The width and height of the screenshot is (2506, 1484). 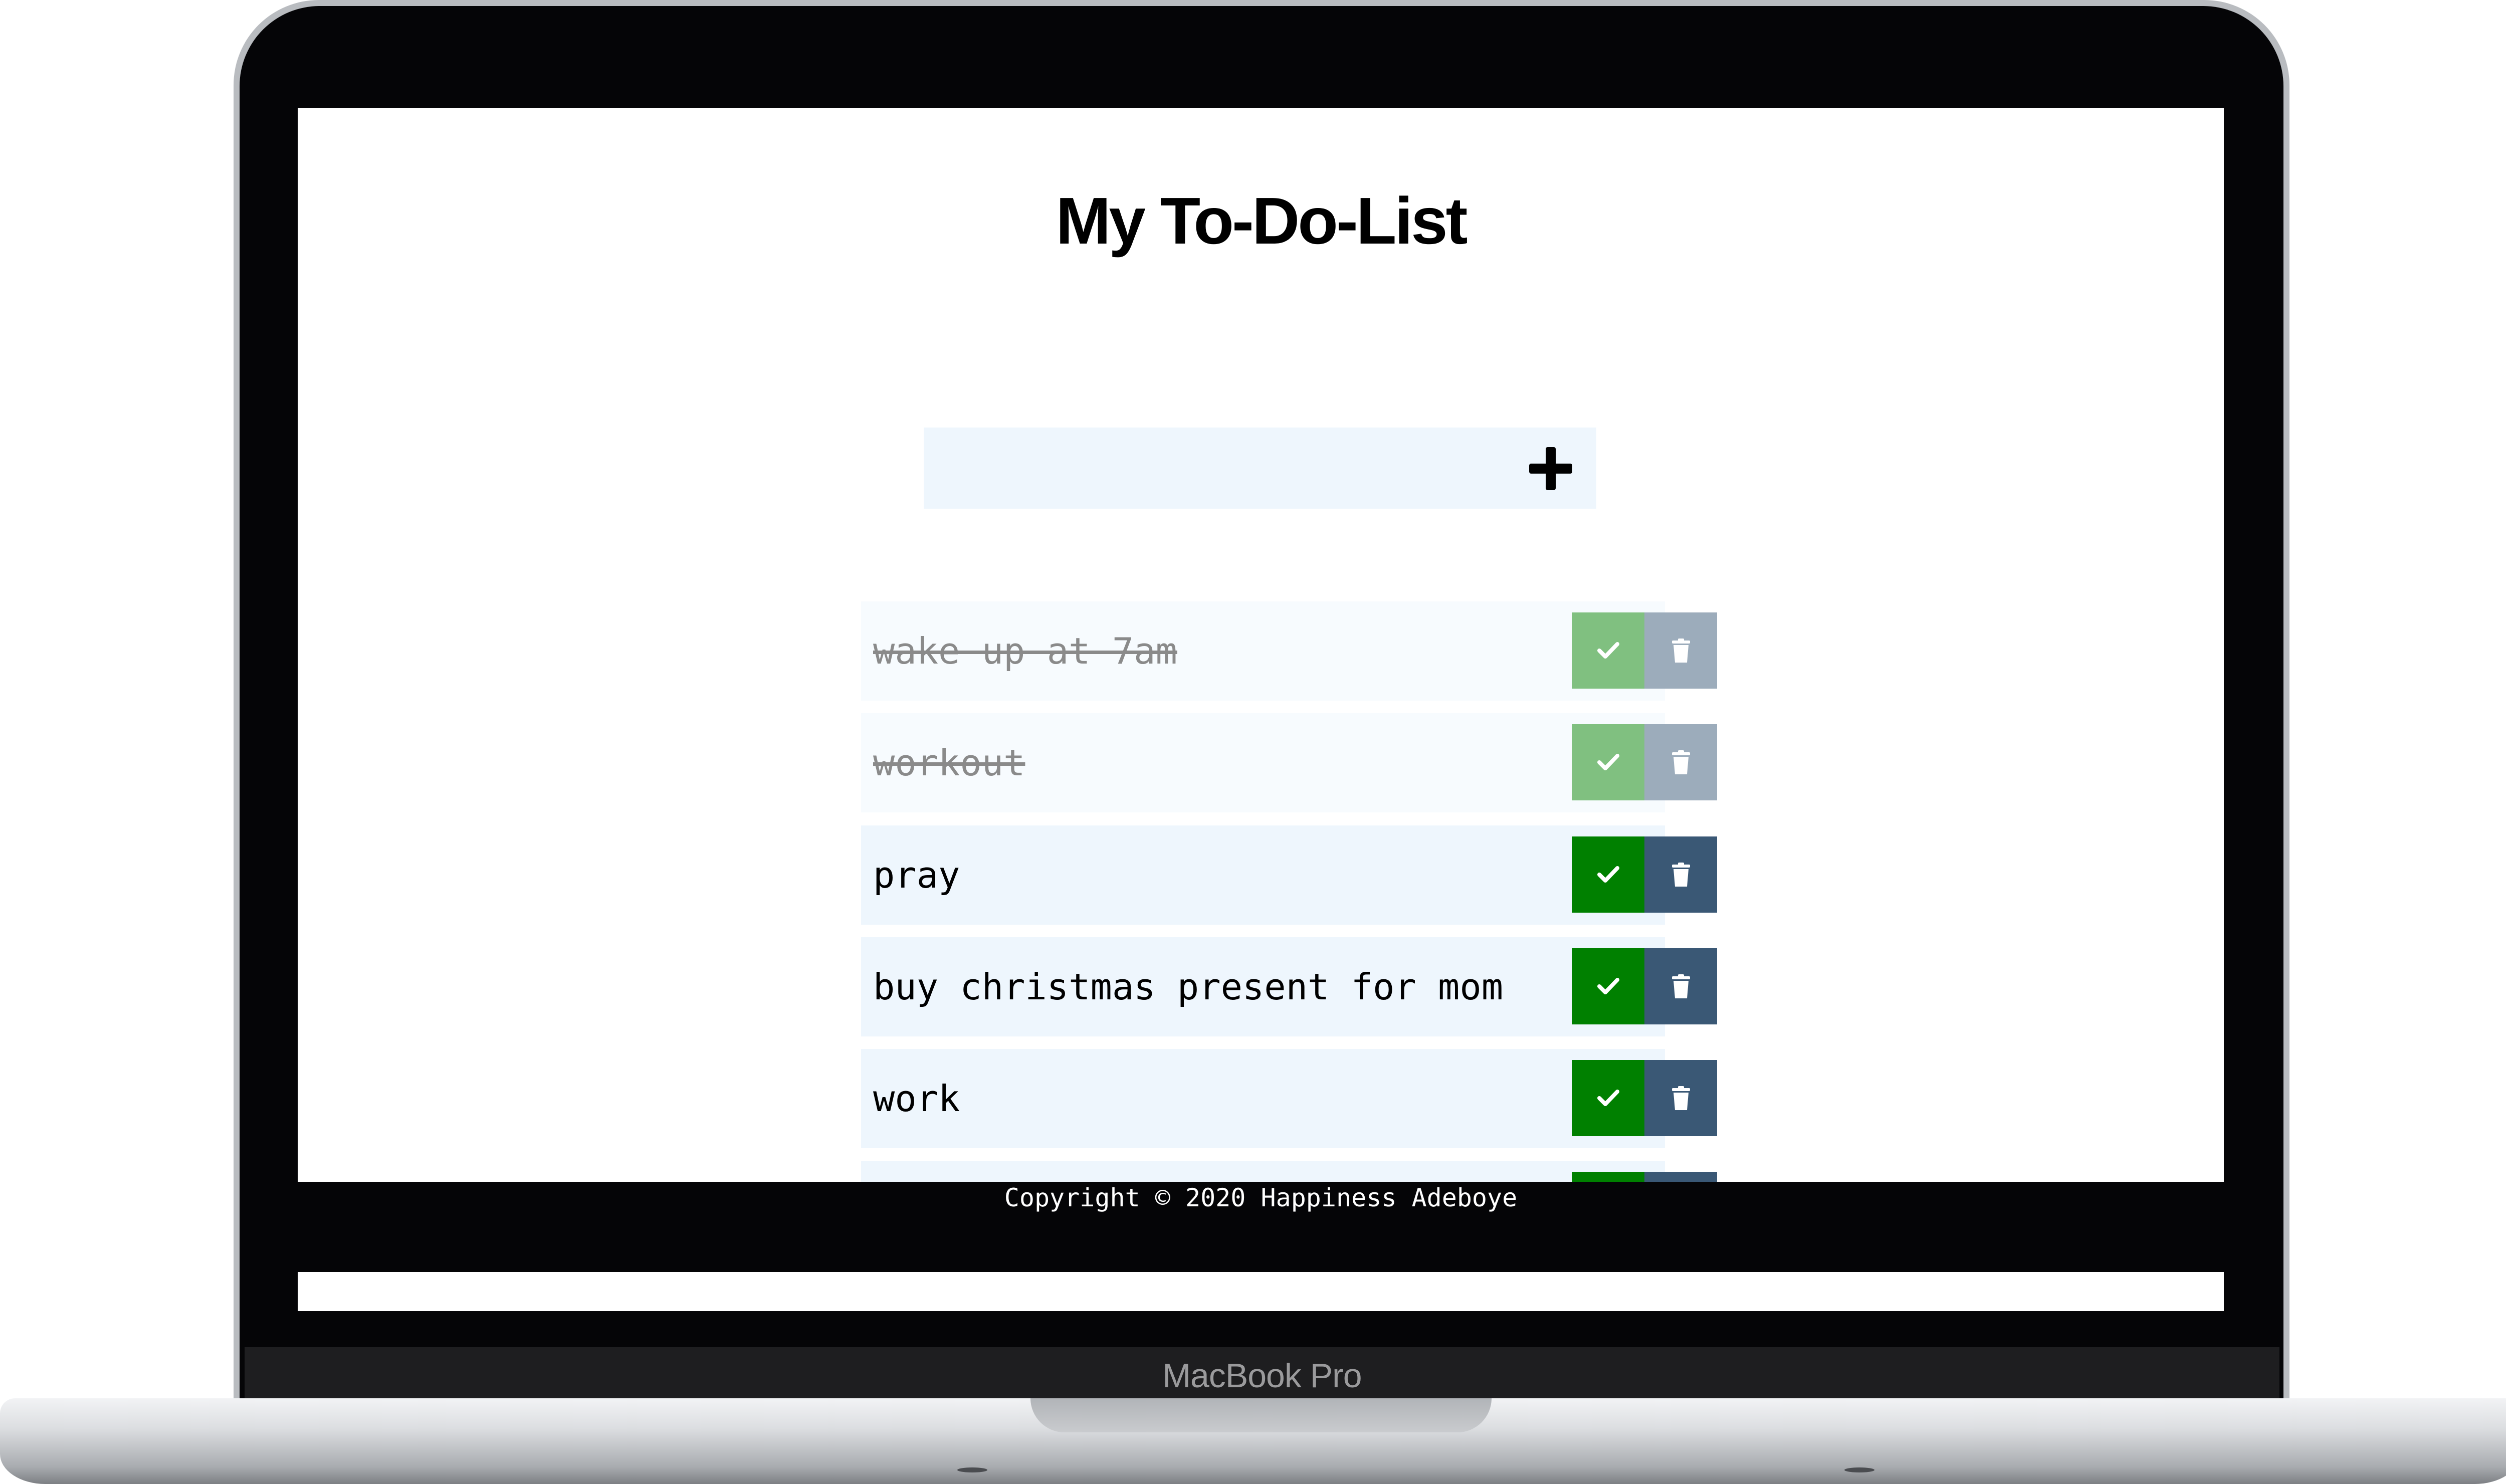 What do you see at coordinates (1262, 221) in the screenshot?
I see `page-title: My To-Do-List` at bounding box center [1262, 221].